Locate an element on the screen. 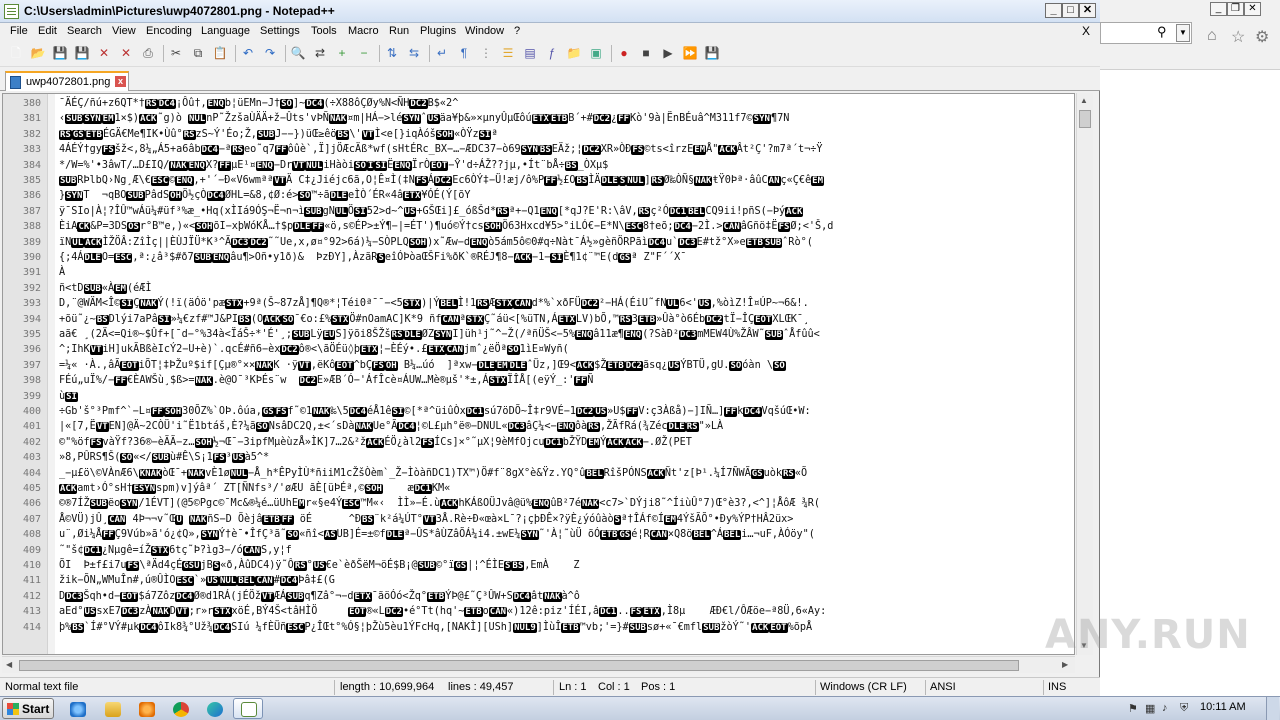 This screenshot has width=1280, height=720. undo-icon: ↶ is located at coordinates (248, 53).